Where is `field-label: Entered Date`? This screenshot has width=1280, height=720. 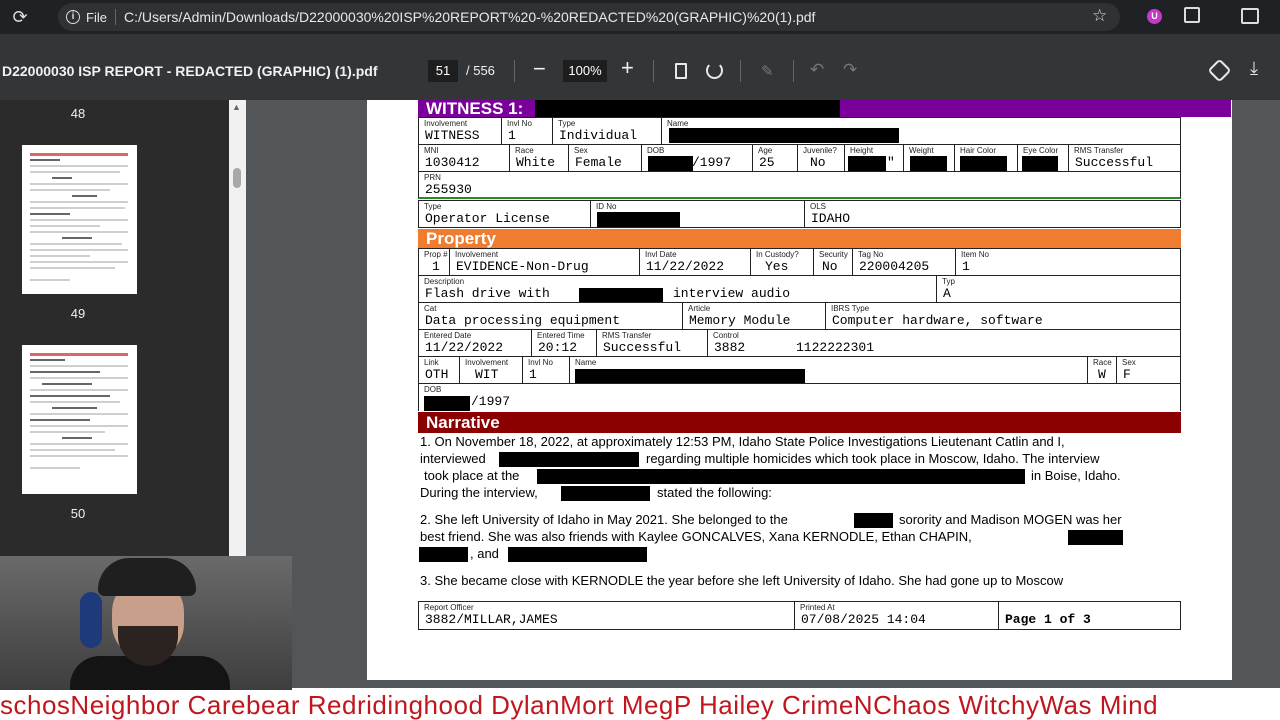
field-label: Entered Date is located at coordinates (448, 335).